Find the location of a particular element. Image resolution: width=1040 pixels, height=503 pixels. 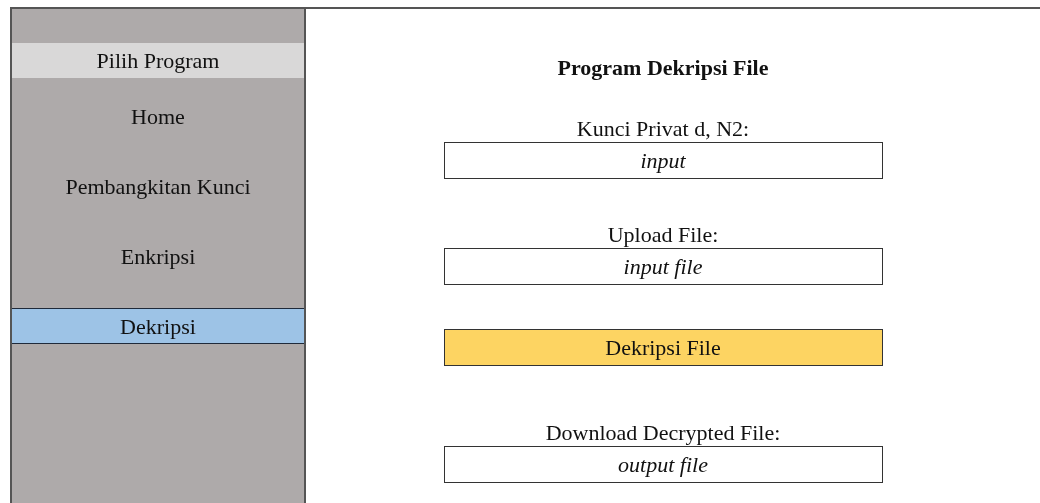

sidebar-header: Pilih Program is located at coordinates (158, 60).